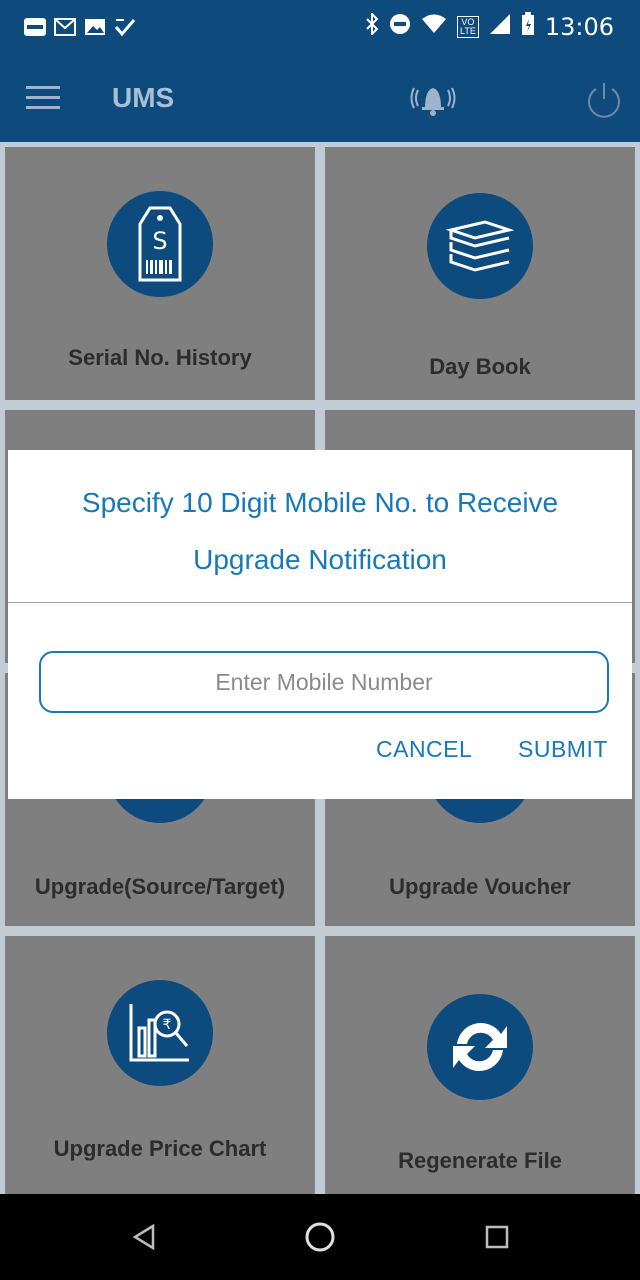 Image resolution: width=640 pixels, height=1280 pixels. Describe the element at coordinates (324, 682) in the screenshot. I see `mobile-number-input` at that location.